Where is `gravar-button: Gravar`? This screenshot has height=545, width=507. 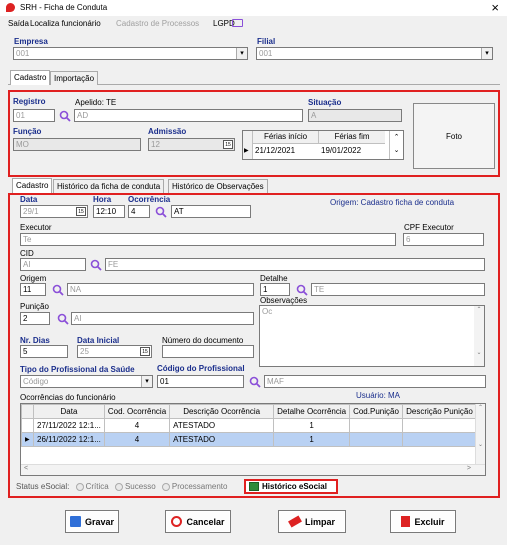
gravar-button: Gravar is located at coordinates (92, 521).